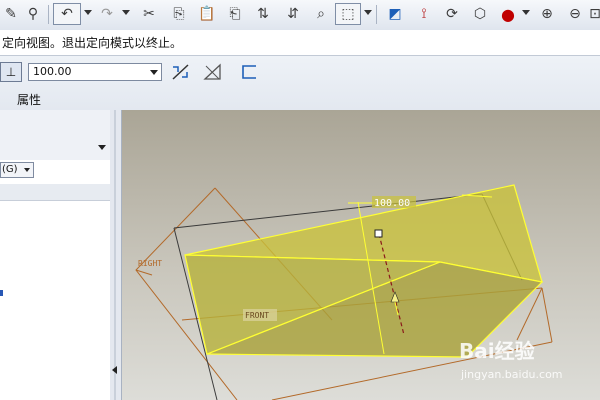 The width and height of the screenshot is (600, 400). I want to click on properties-tab: 属性, so click(29, 99).